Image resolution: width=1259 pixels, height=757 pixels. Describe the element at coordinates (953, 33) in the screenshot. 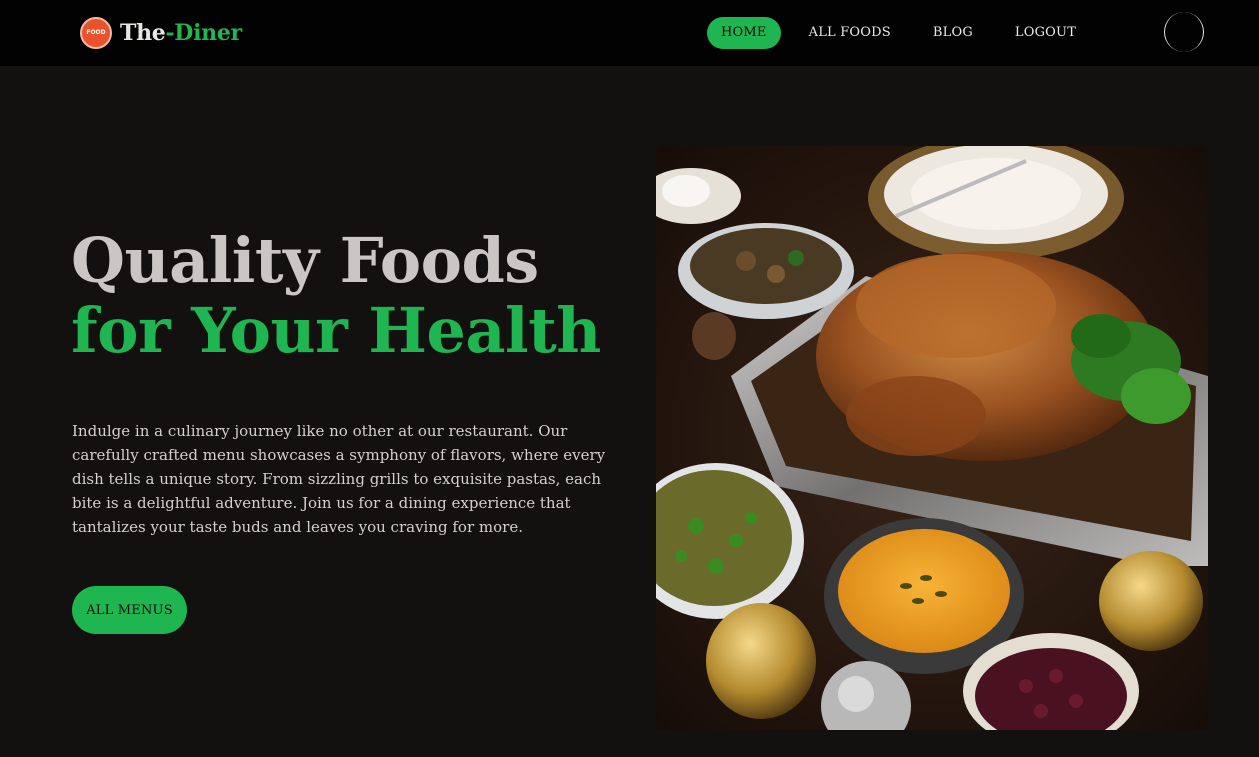

I see `nav-blog: BLOG` at that location.